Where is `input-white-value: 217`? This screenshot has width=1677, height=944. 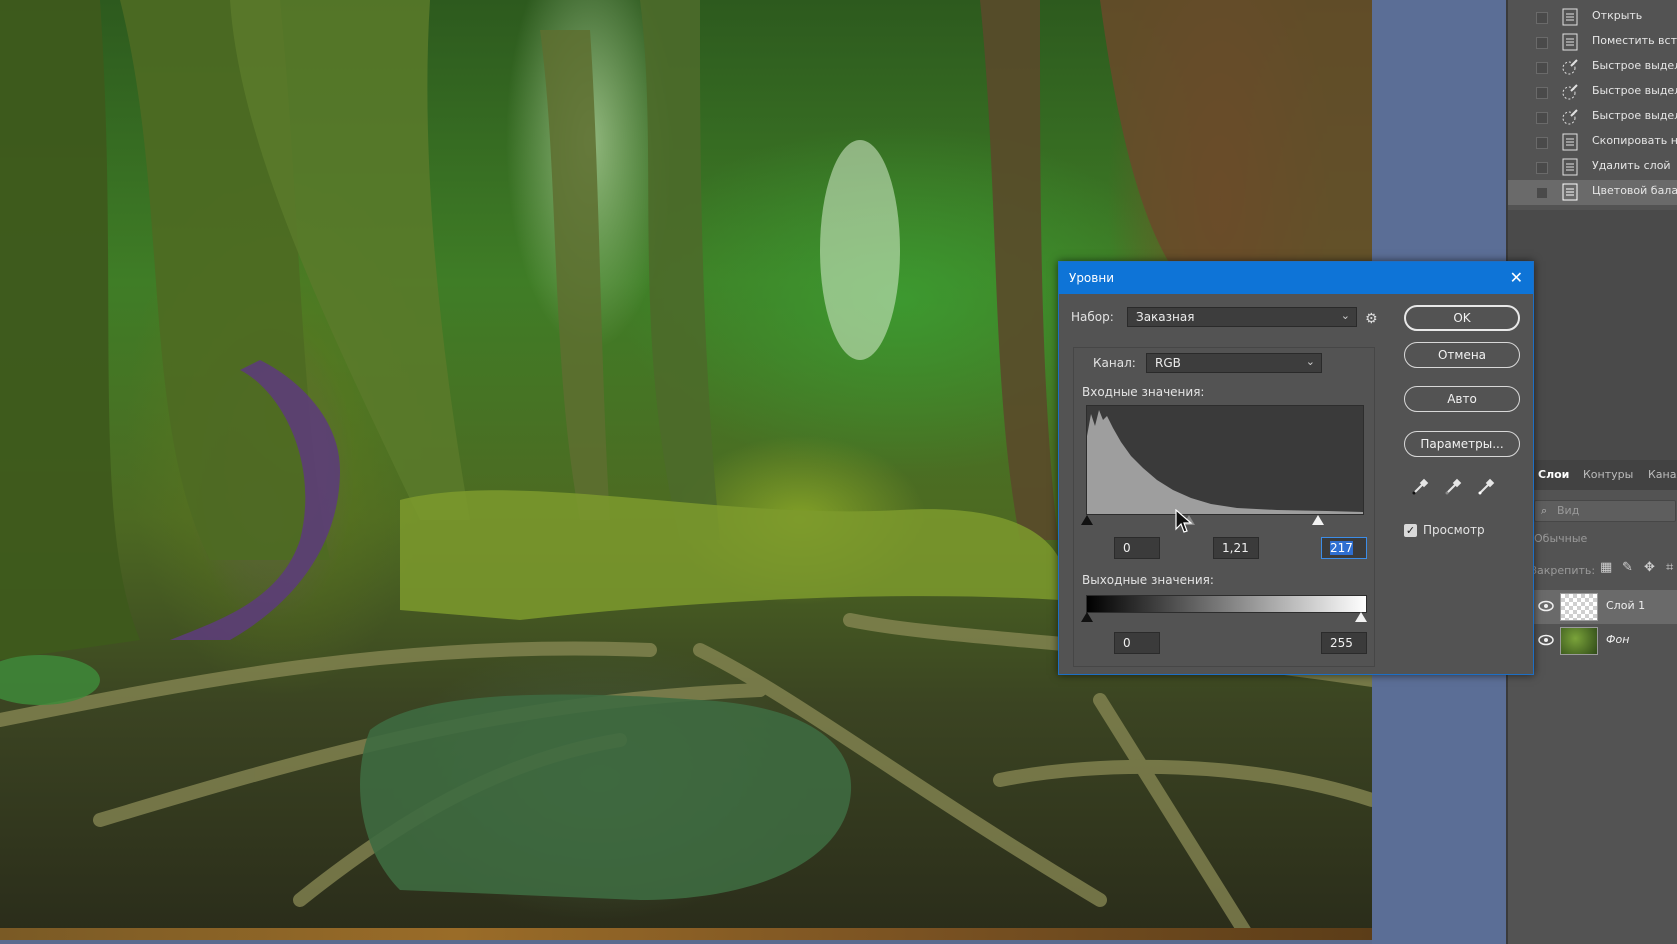
input-white-value: 217 is located at coordinates (1341, 548).